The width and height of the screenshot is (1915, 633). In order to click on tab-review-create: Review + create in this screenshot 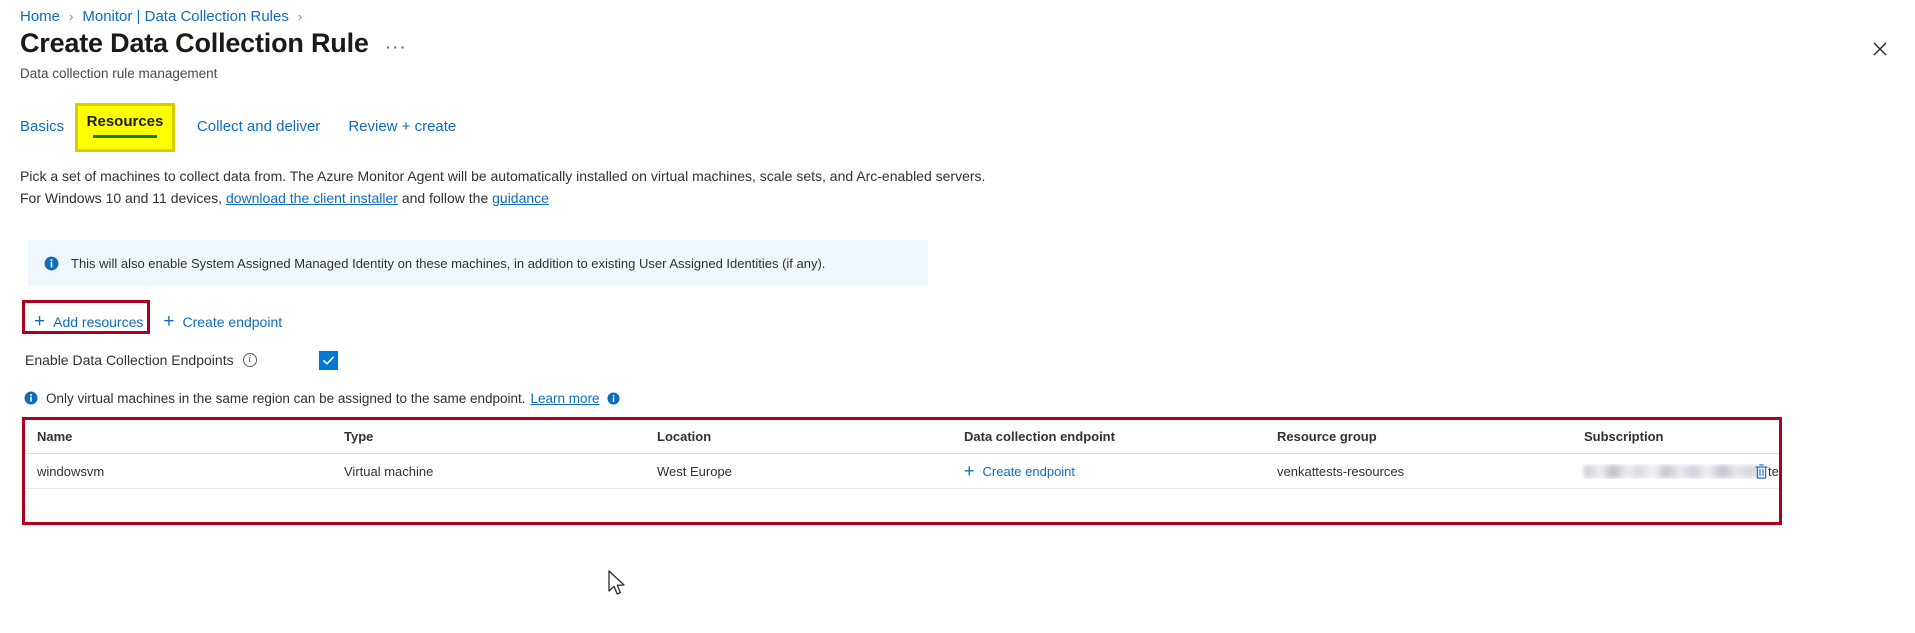, I will do `click(402, 127)`.